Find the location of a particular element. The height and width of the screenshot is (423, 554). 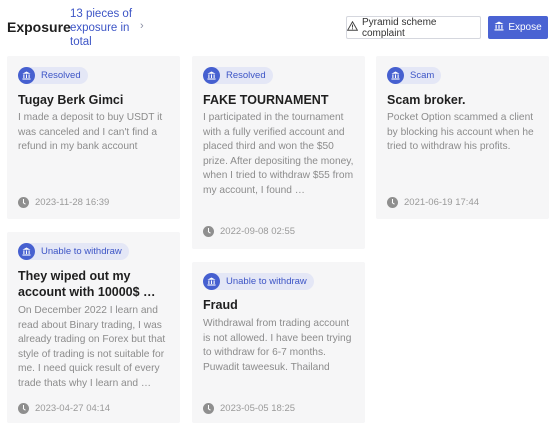

exposure-count-link: 13 pieces of exposure in total is located at coordinates (105, 28).